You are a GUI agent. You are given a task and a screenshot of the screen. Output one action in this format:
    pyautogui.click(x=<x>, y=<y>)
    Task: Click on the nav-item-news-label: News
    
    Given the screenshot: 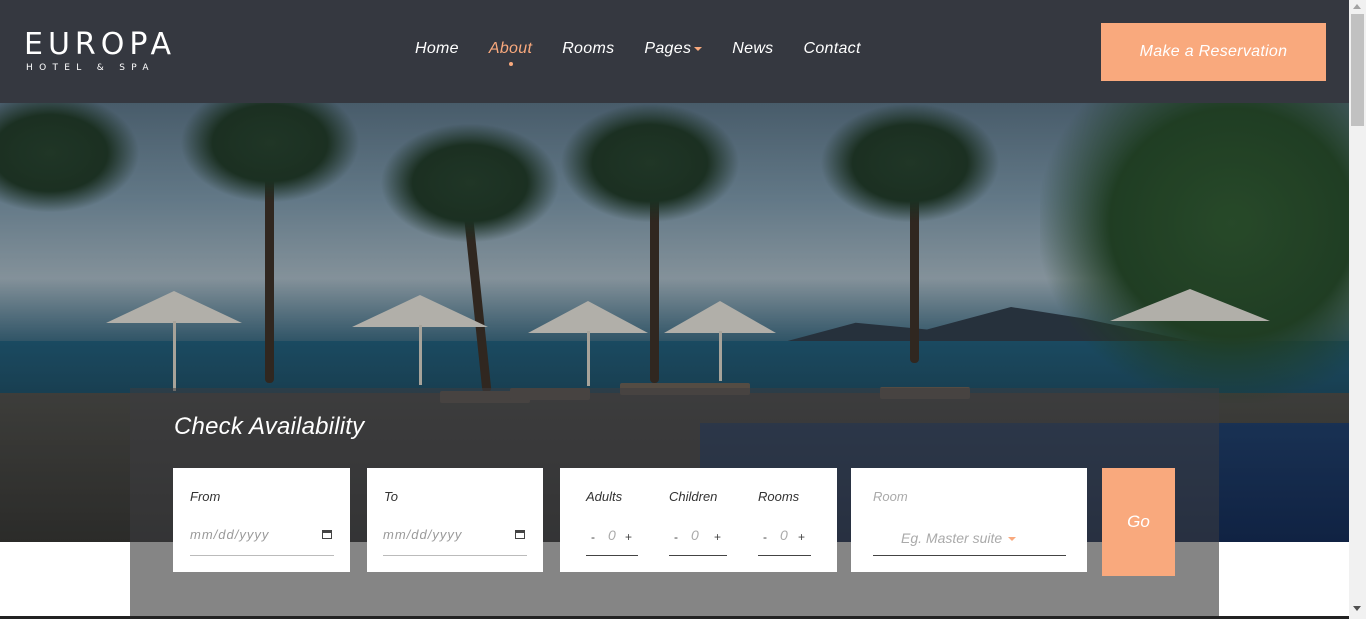 What is the action you would take?
    pyautogui.click(x=753, y=48)
    